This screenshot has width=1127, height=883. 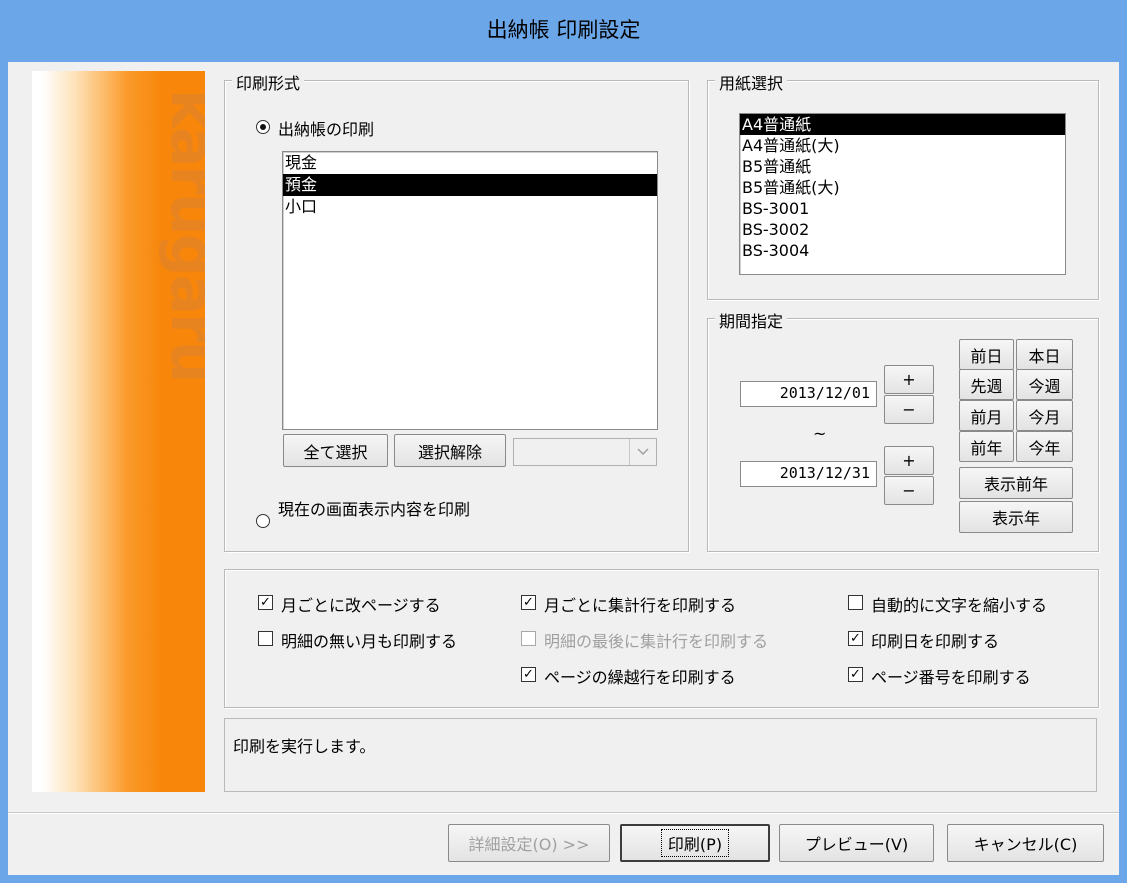 What do you see at coordinates (369, 640) in the screenshot?
I see `option-label: 明細の無い月も印刷する` at bounding box center [369, 640].